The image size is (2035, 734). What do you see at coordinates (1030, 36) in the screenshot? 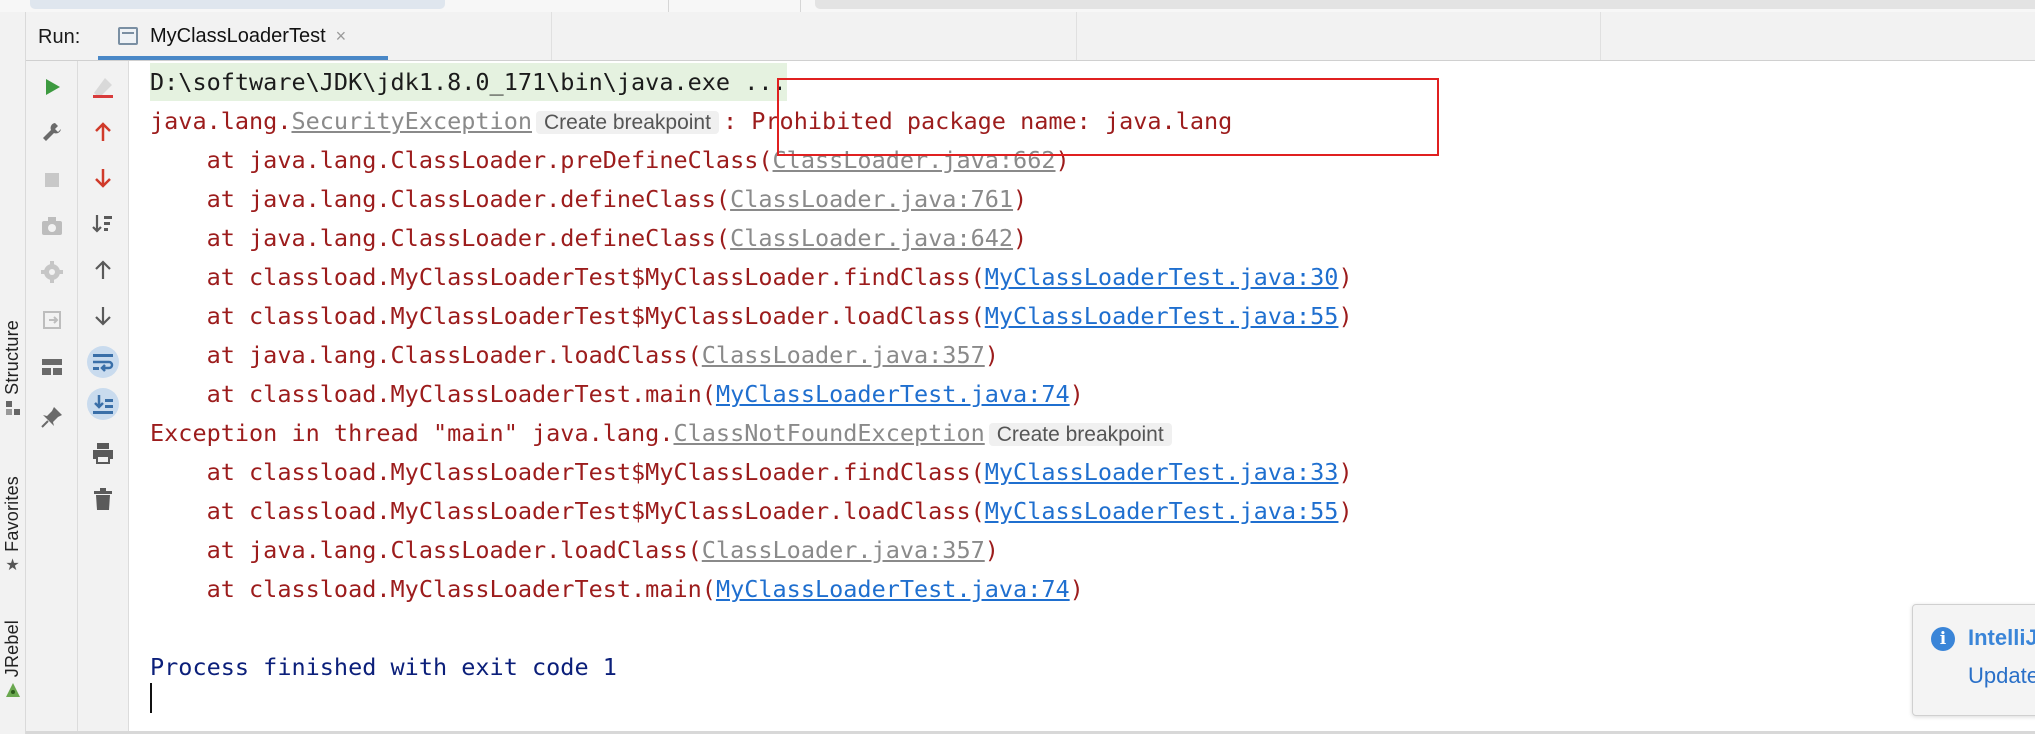
I see `run-tool-window-header: Run: MyClassLoaderTest ×` at bounding box center [1030, 36].